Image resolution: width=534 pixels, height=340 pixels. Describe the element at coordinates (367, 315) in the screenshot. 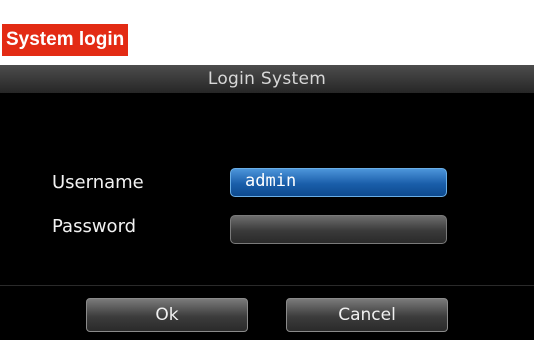

I see `cancel-button: Cancel` at that location.